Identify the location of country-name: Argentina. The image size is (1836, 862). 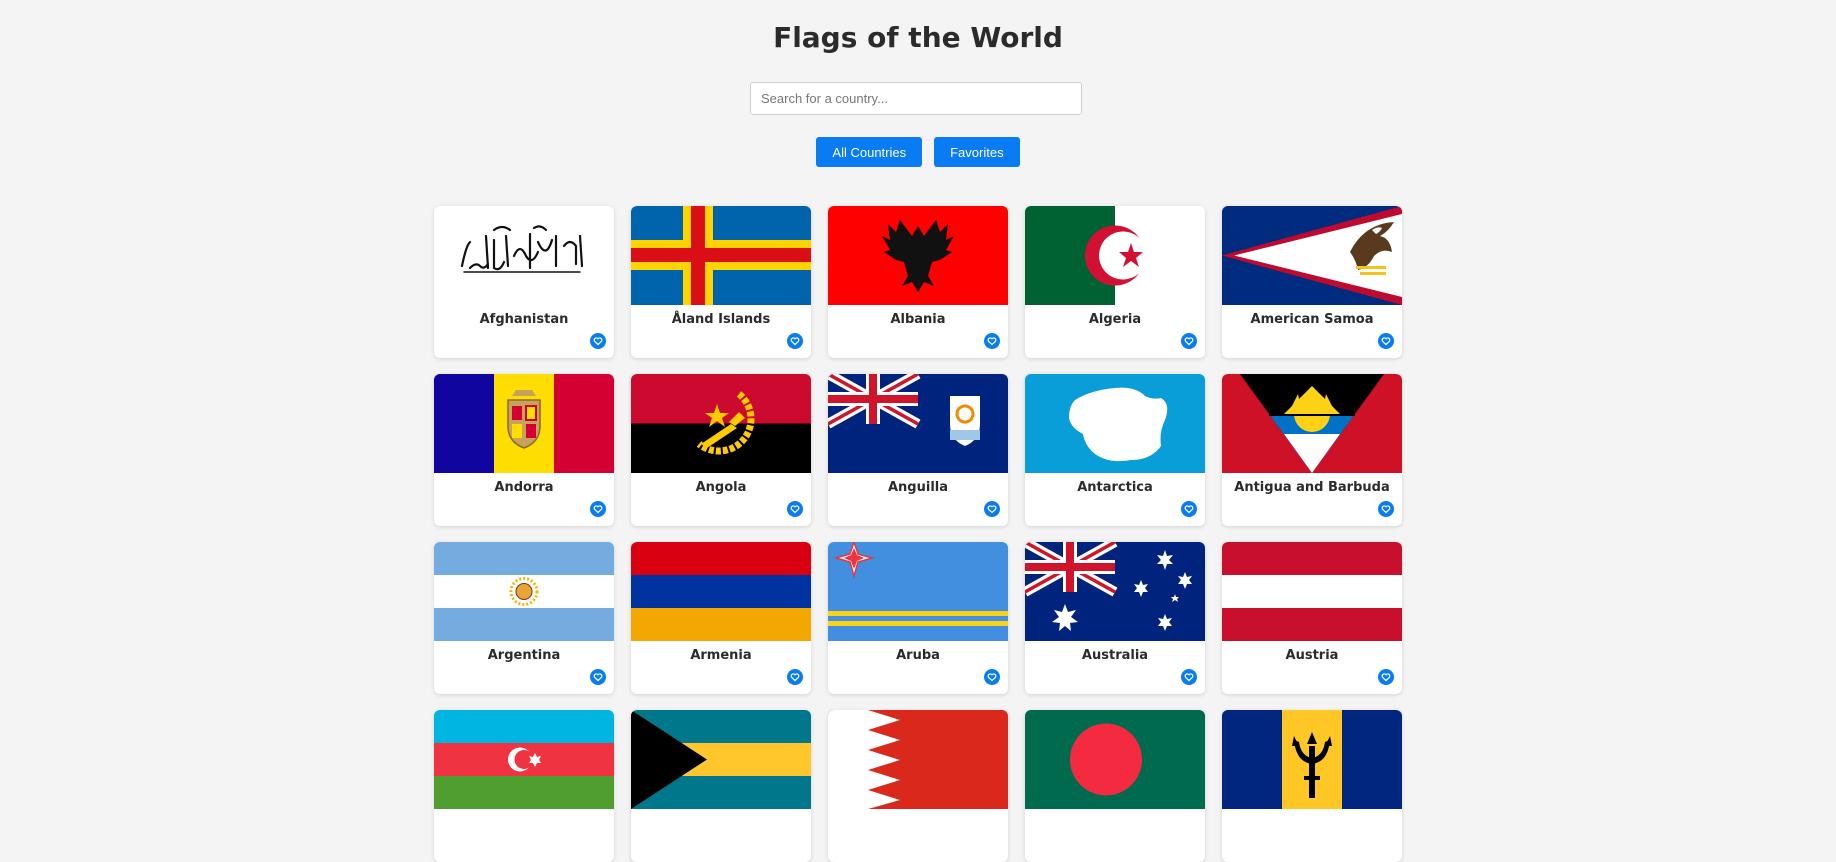
(524, 655).